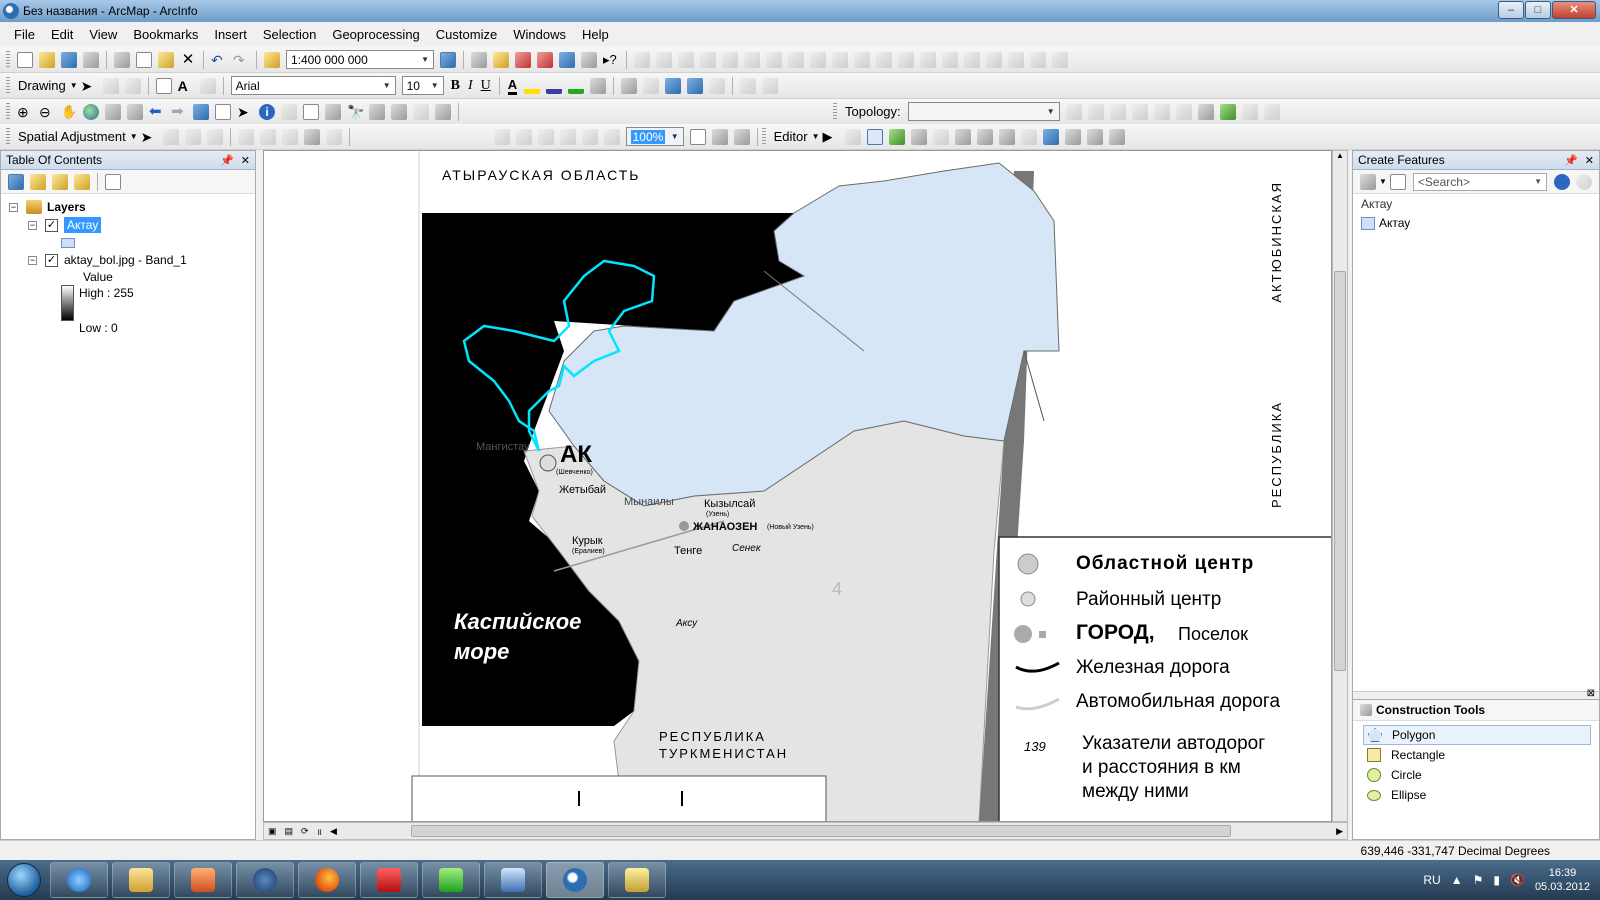 The image size is (1600, 900). I want to click on construct-features-icon, so click(1205, 111).